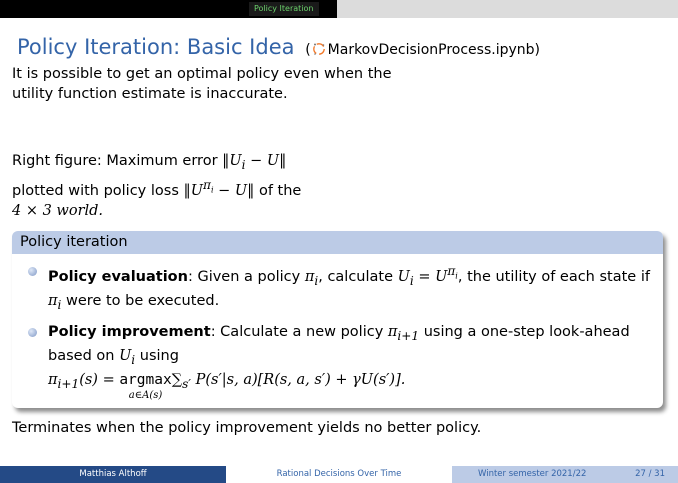 The image size is (678, 483). What do you see at coordinates (650, 474) in the screenshot?
I see `page-number: 27 / 31` at bounding box center [650, 474].